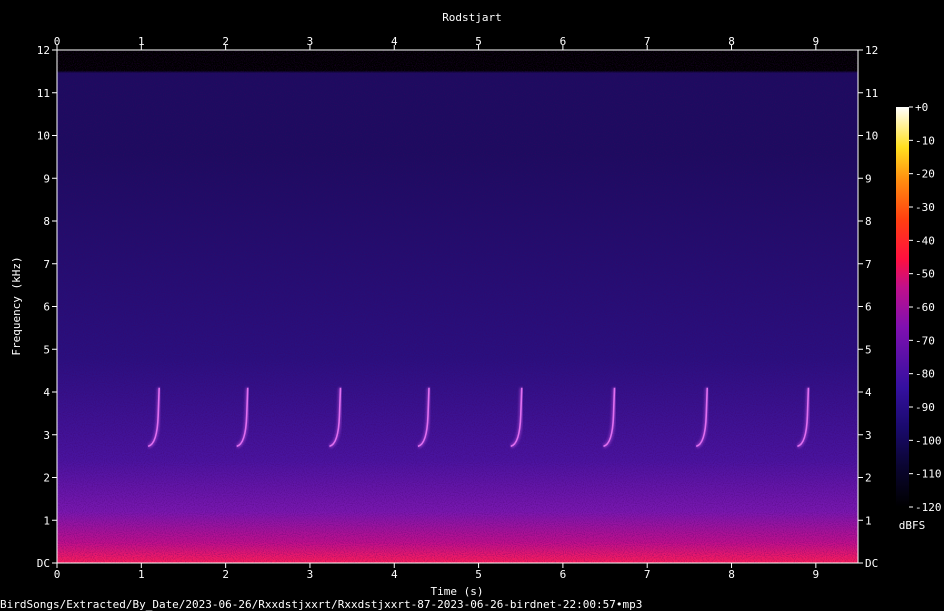 The image size is (944, 611). Describe the element at coordinates (647, 574) in the screenshot. I see `x-tick-label: 7` at that location.